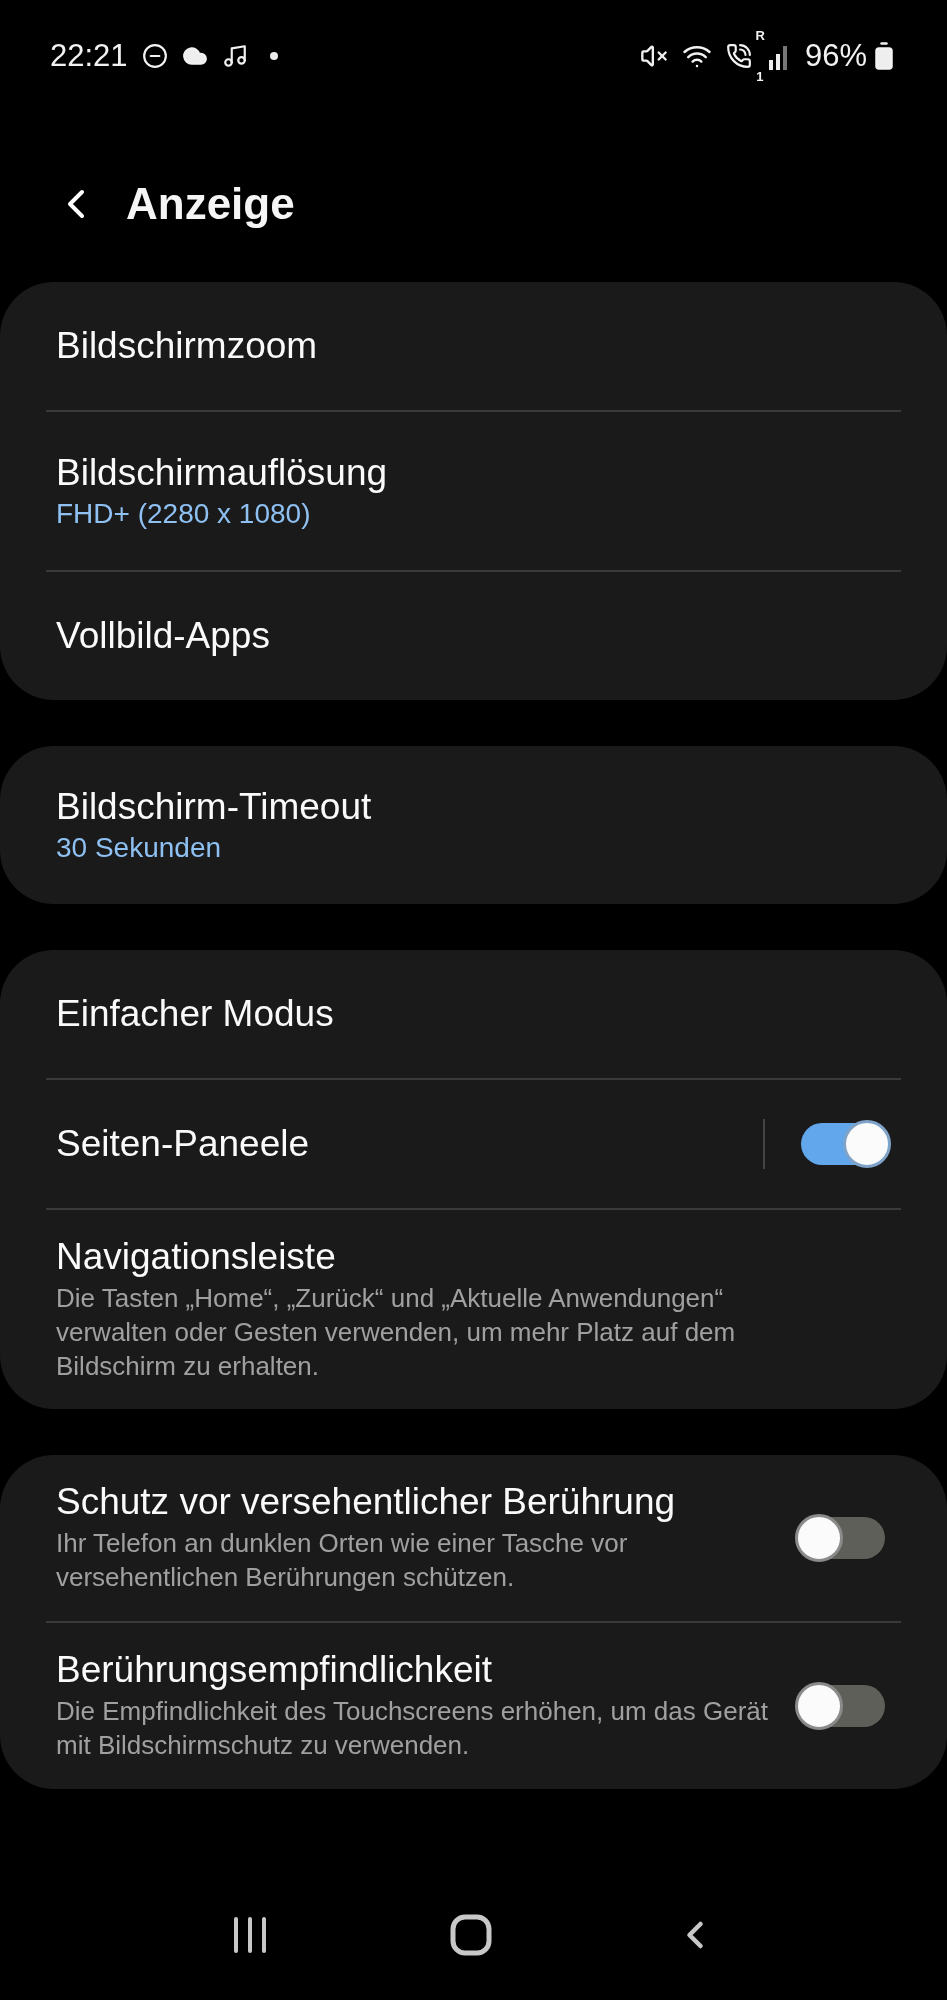 Image resolution: width=947 pixels, height=2000 pixels. What do you see at coordinates (412, 1728) in the screenshot?
I see `setting-description: Die Empfindlichkeit des Touchscreens erhöhen, um das Gerät mit Bildschirmschutz zu verwenden.` at bounding box center [412, 1728].